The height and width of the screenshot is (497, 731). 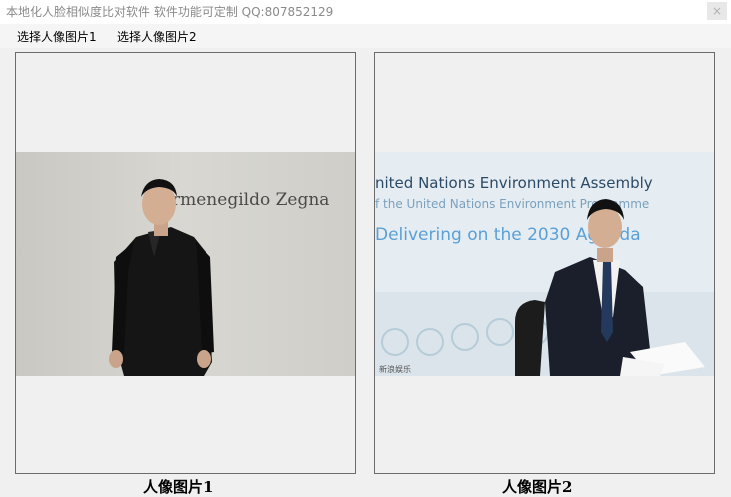 I want to click on title-bar: 本地化人脸相似度比对软件 软件功能可定制 QQ:807852129 ×, so click(x=365, y=12).